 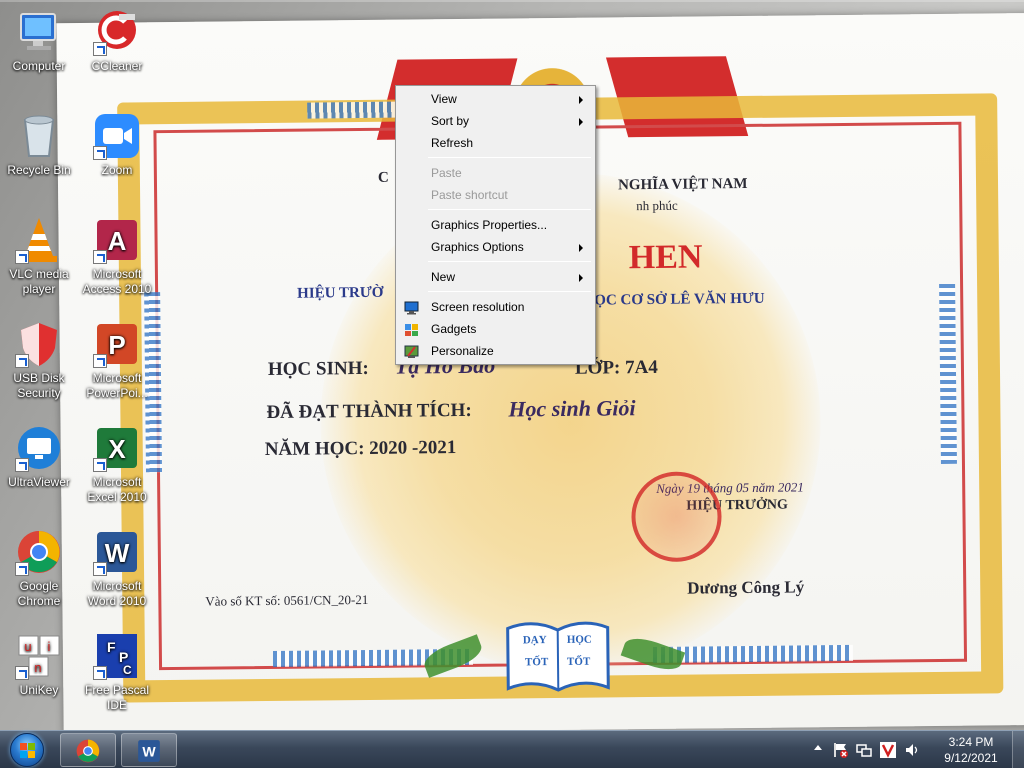 I want to click on menu-item-screen-resolution: Screen resolution, so click(x=495, y=307).